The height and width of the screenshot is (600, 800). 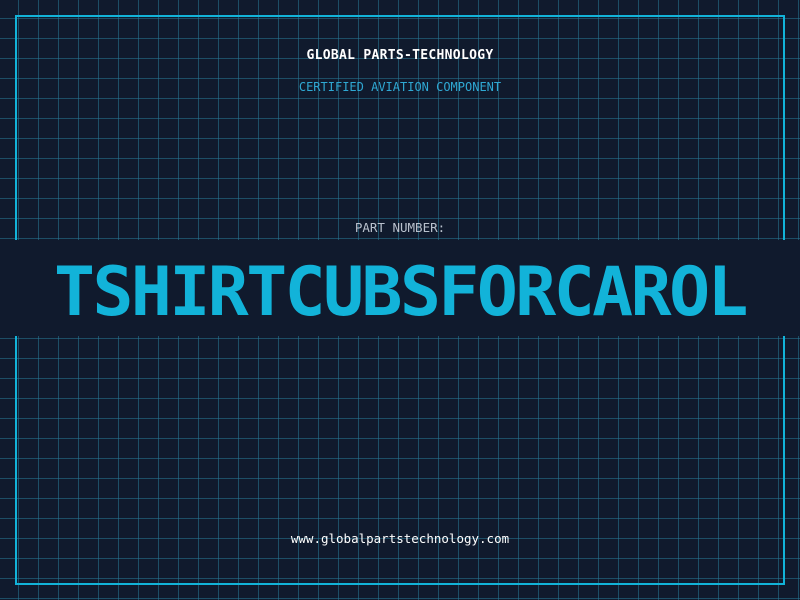 What do you see at coordinates (400, 55) in the screenshot?
I see `brand-name: GLOBAL PARTS-TECHNOLOGY` at bounding box center [400, 55].